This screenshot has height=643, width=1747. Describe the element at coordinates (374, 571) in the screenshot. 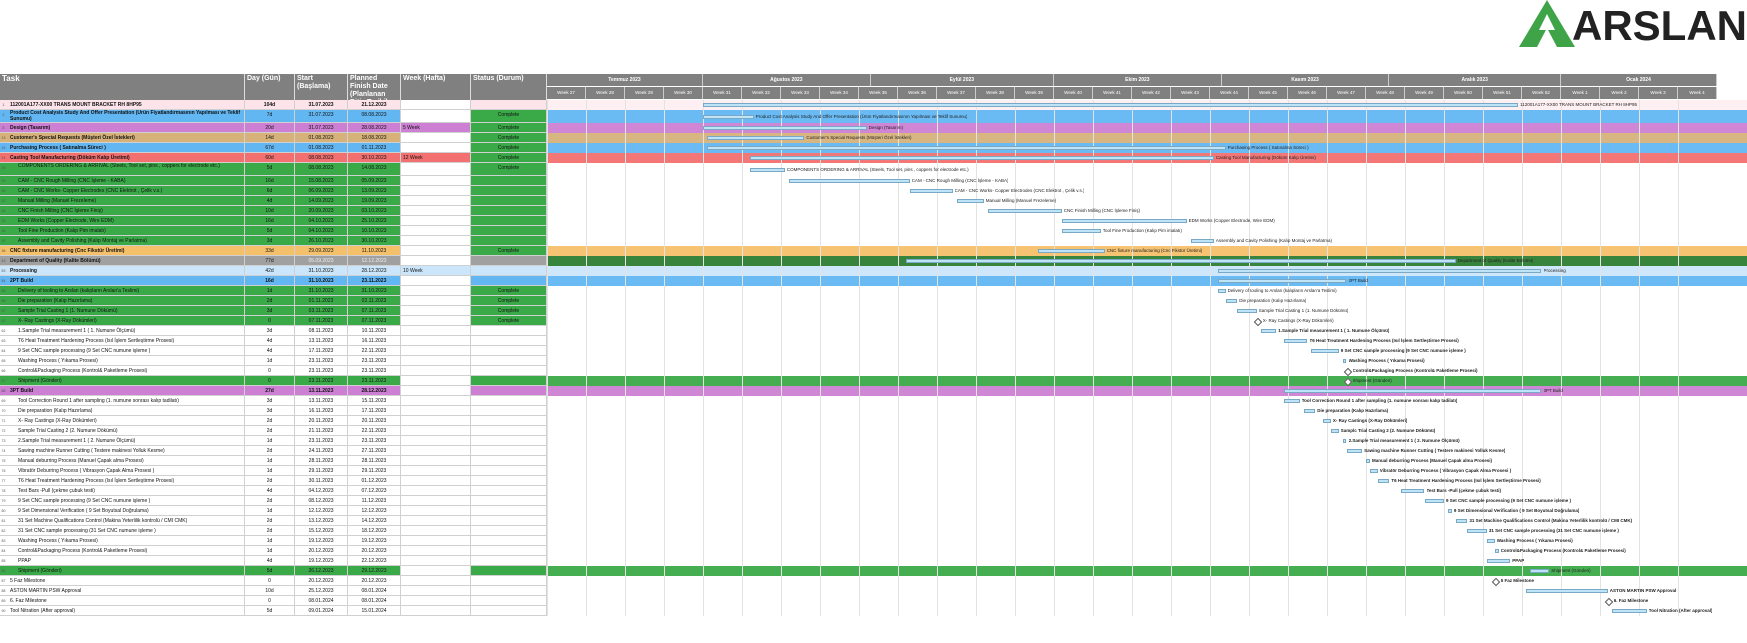

I see `finish-cell: 29.12.2023` at that location.